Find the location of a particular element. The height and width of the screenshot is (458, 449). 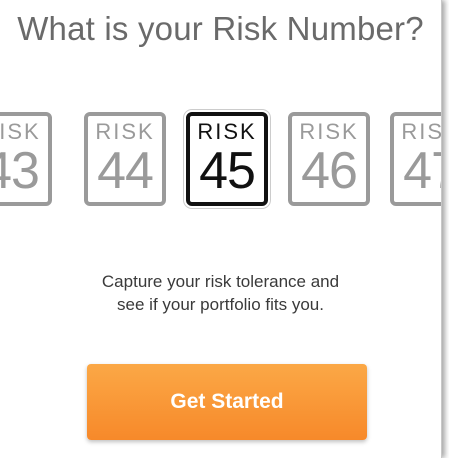

description-line-2: see if your portfolio fits you. is located at coordinates (220, 304).